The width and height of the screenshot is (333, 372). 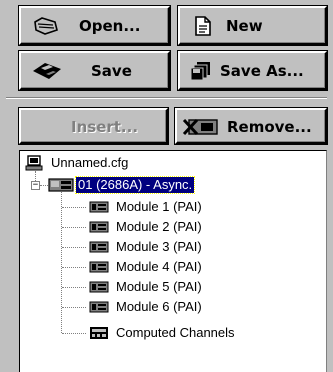 What do you see at coordinates (203, 26) in the screenshot?
I see `new-document-icon` at bounding box center [203, 26].